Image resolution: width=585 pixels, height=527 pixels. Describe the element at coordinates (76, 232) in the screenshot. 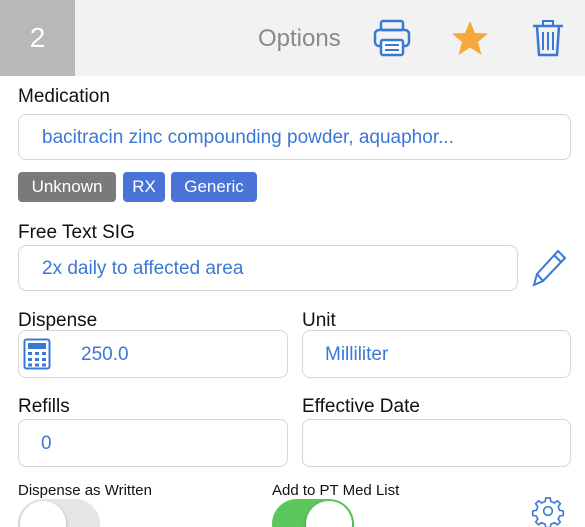

I see `sig-label: Free Text SIG` at that location.